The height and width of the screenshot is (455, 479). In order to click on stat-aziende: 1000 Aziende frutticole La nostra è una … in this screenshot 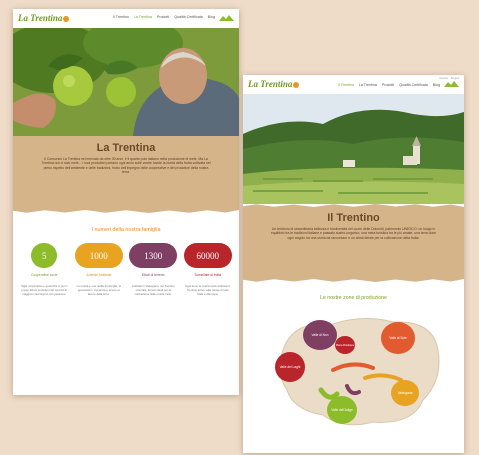, I will do `click(98, 269)`.